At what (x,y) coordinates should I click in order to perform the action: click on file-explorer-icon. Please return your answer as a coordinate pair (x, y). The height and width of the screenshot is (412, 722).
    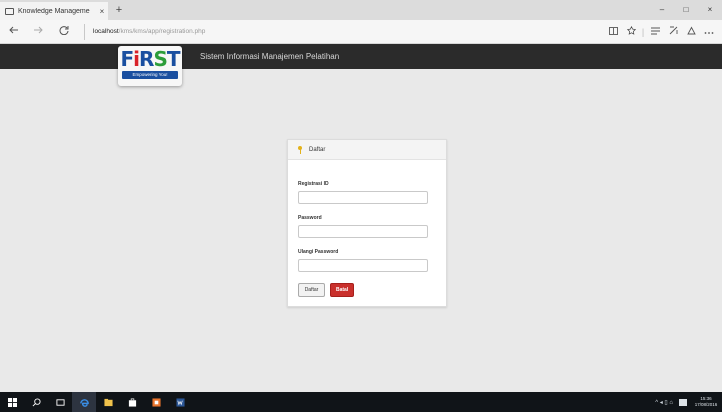
    Looking at the image, I should click on (108, 402).